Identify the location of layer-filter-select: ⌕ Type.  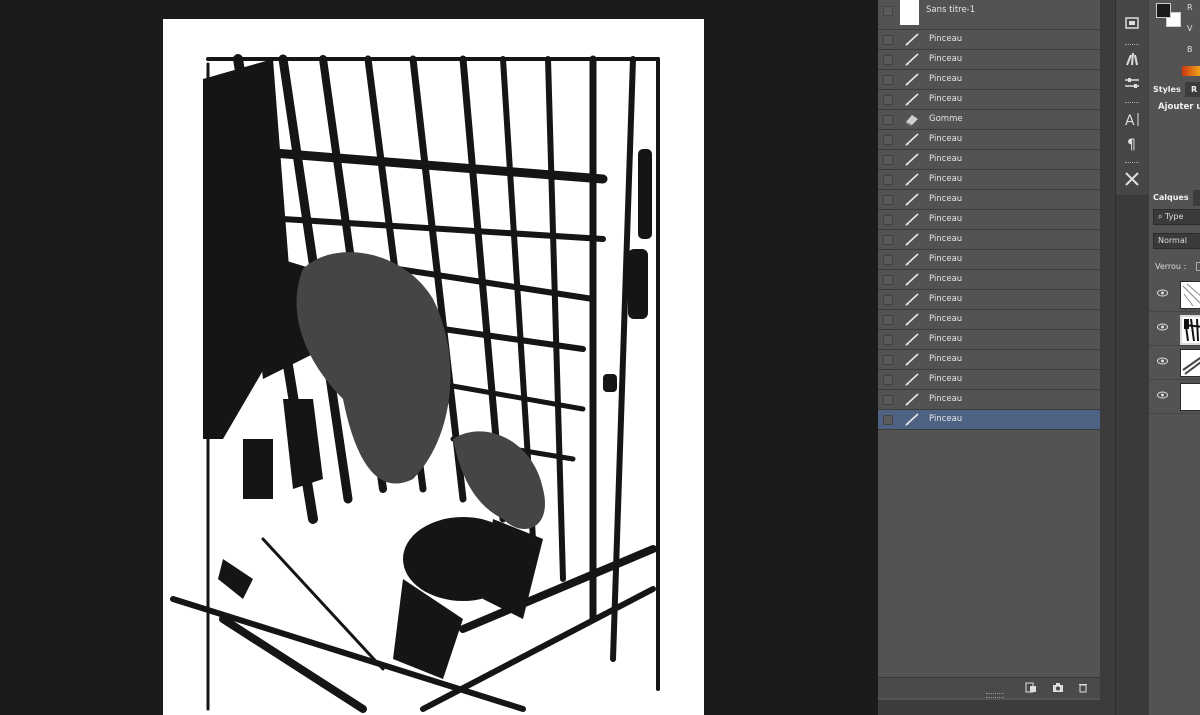
(1176, 217).